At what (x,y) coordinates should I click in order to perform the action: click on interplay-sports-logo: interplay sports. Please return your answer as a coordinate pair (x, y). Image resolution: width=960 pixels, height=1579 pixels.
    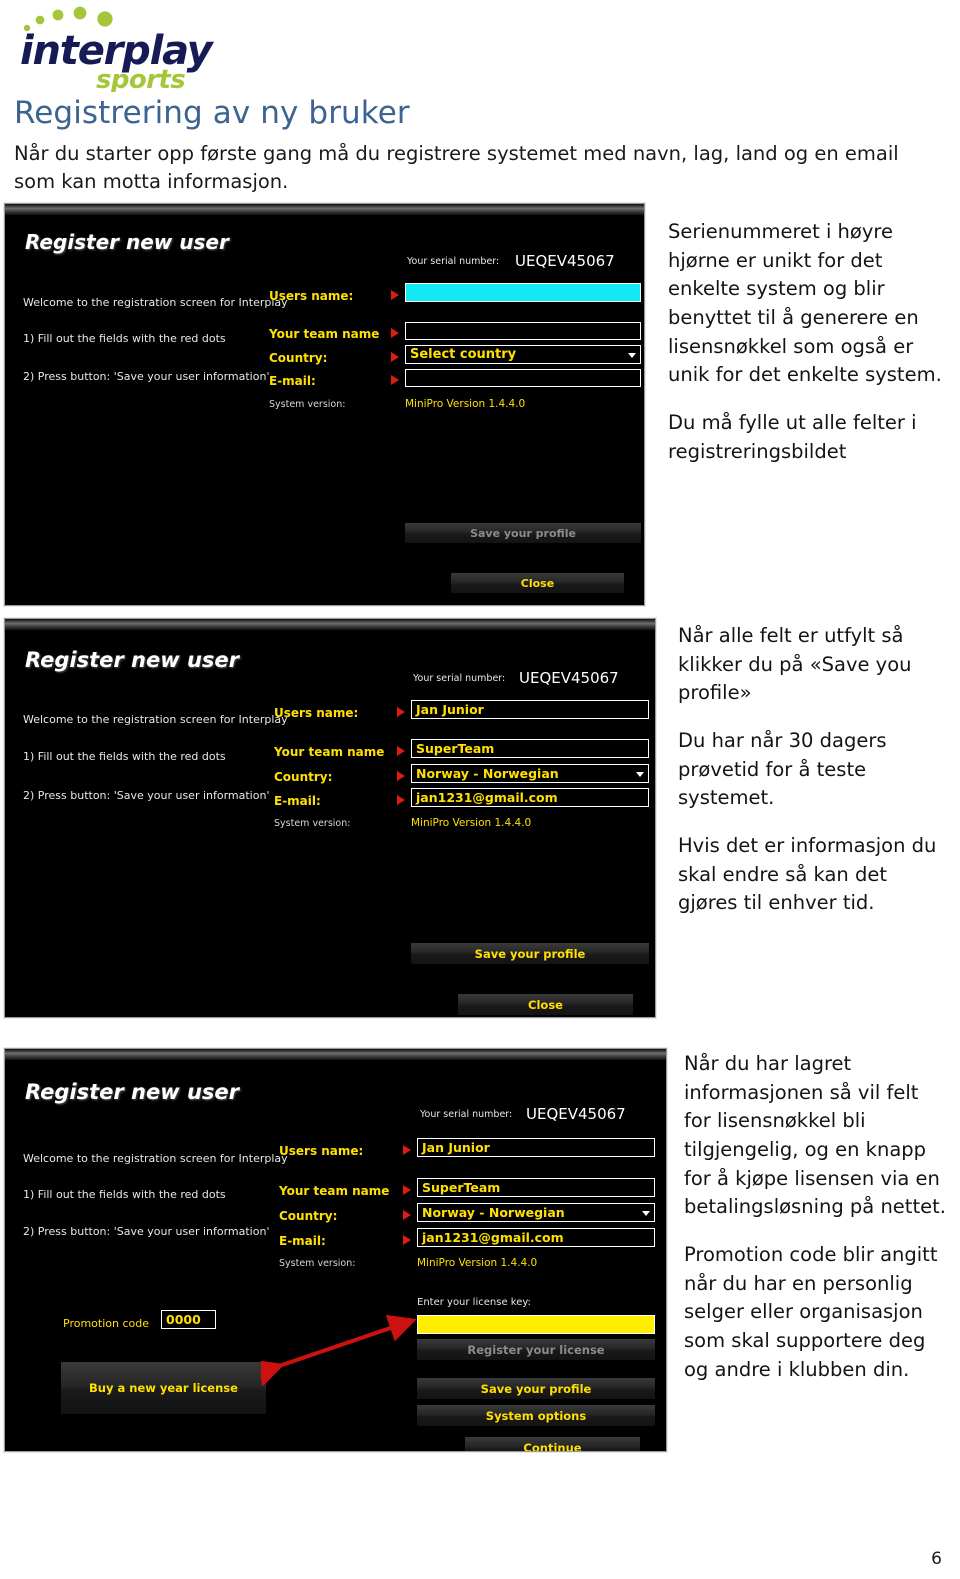
    Looking at the image, I should click on (130, 49).